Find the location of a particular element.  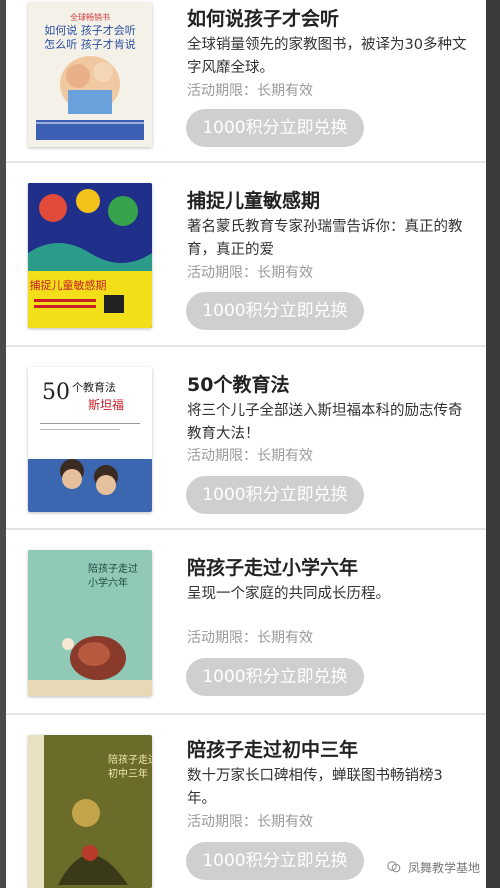

svg-text: 个教育法 is located at coordinates (94, 387).